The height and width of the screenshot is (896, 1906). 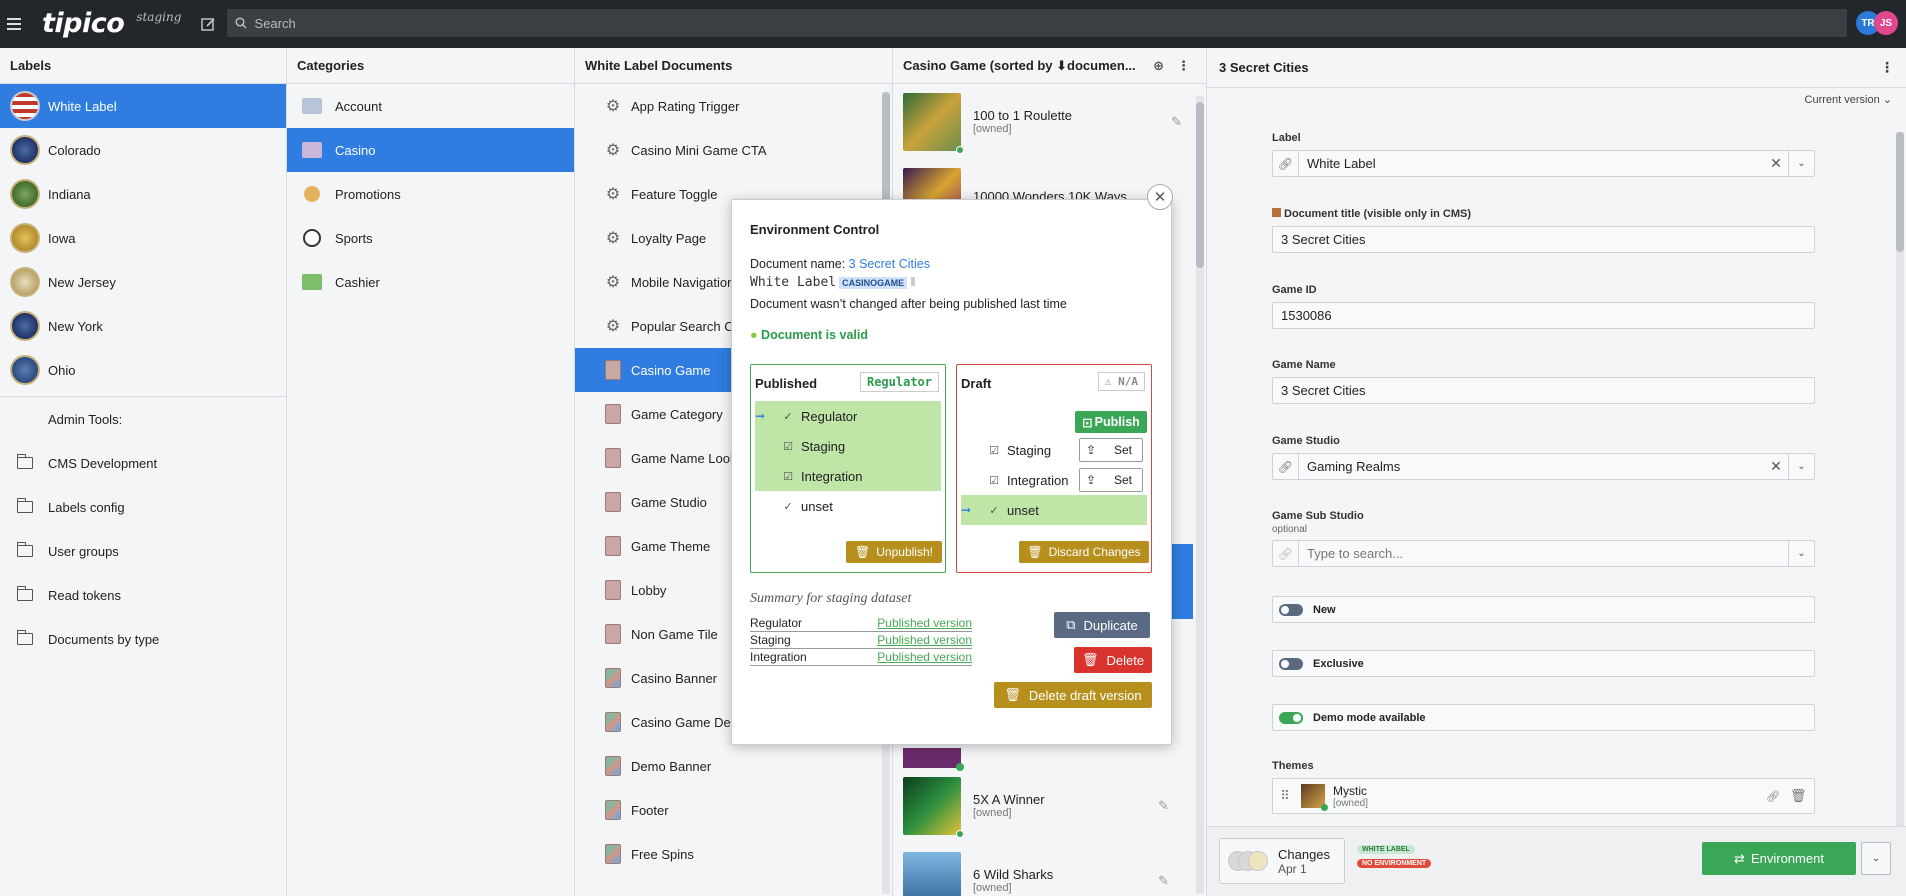 I want to click on search-bar, so click(x=1037, y=23).